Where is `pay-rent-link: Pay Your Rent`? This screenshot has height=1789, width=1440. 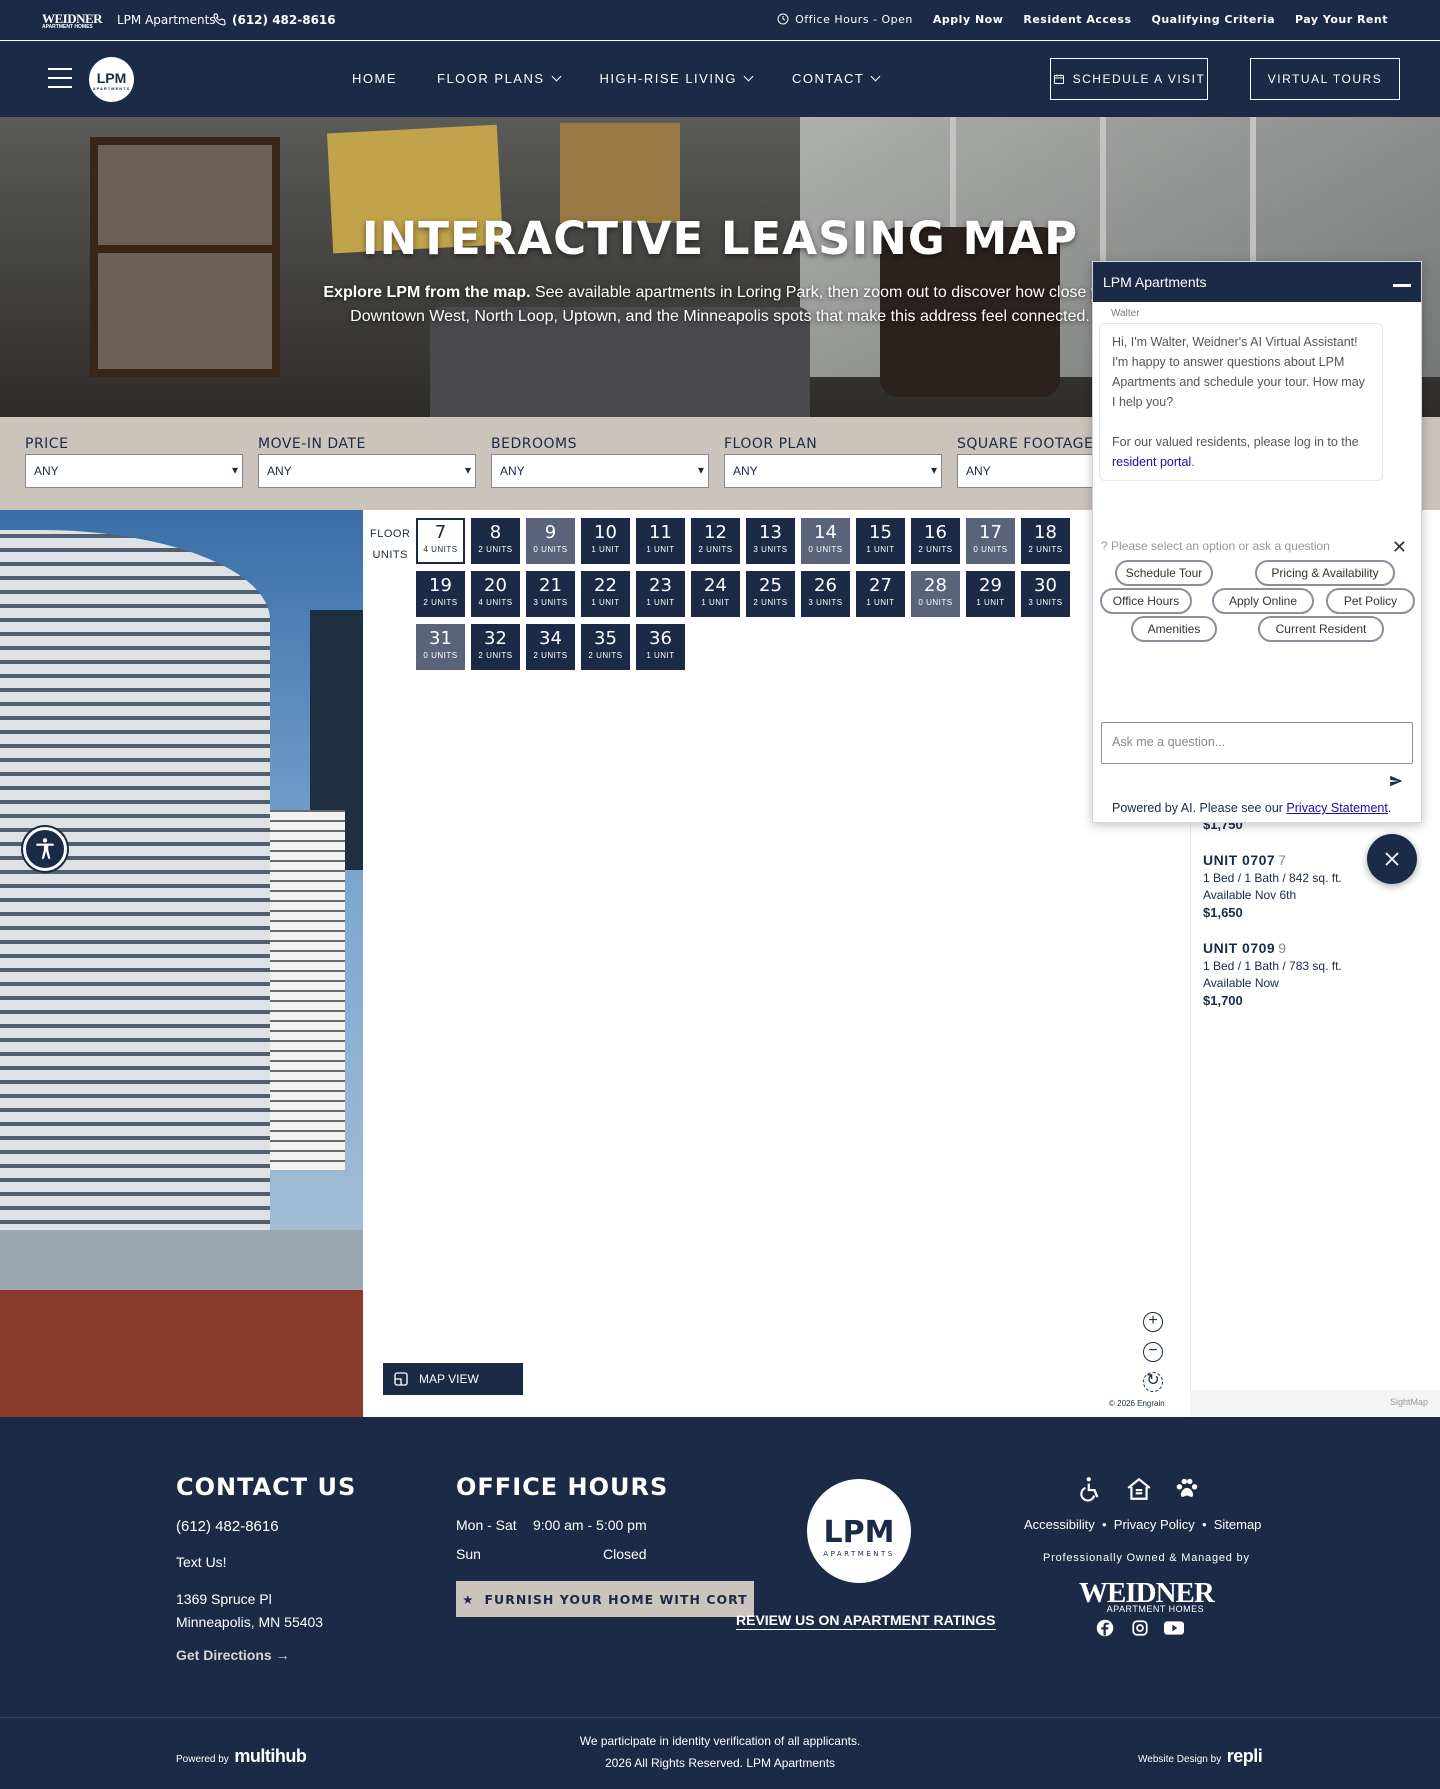
pay-rent-link: Pay Your Rent is located at coordinates (1341, 19).